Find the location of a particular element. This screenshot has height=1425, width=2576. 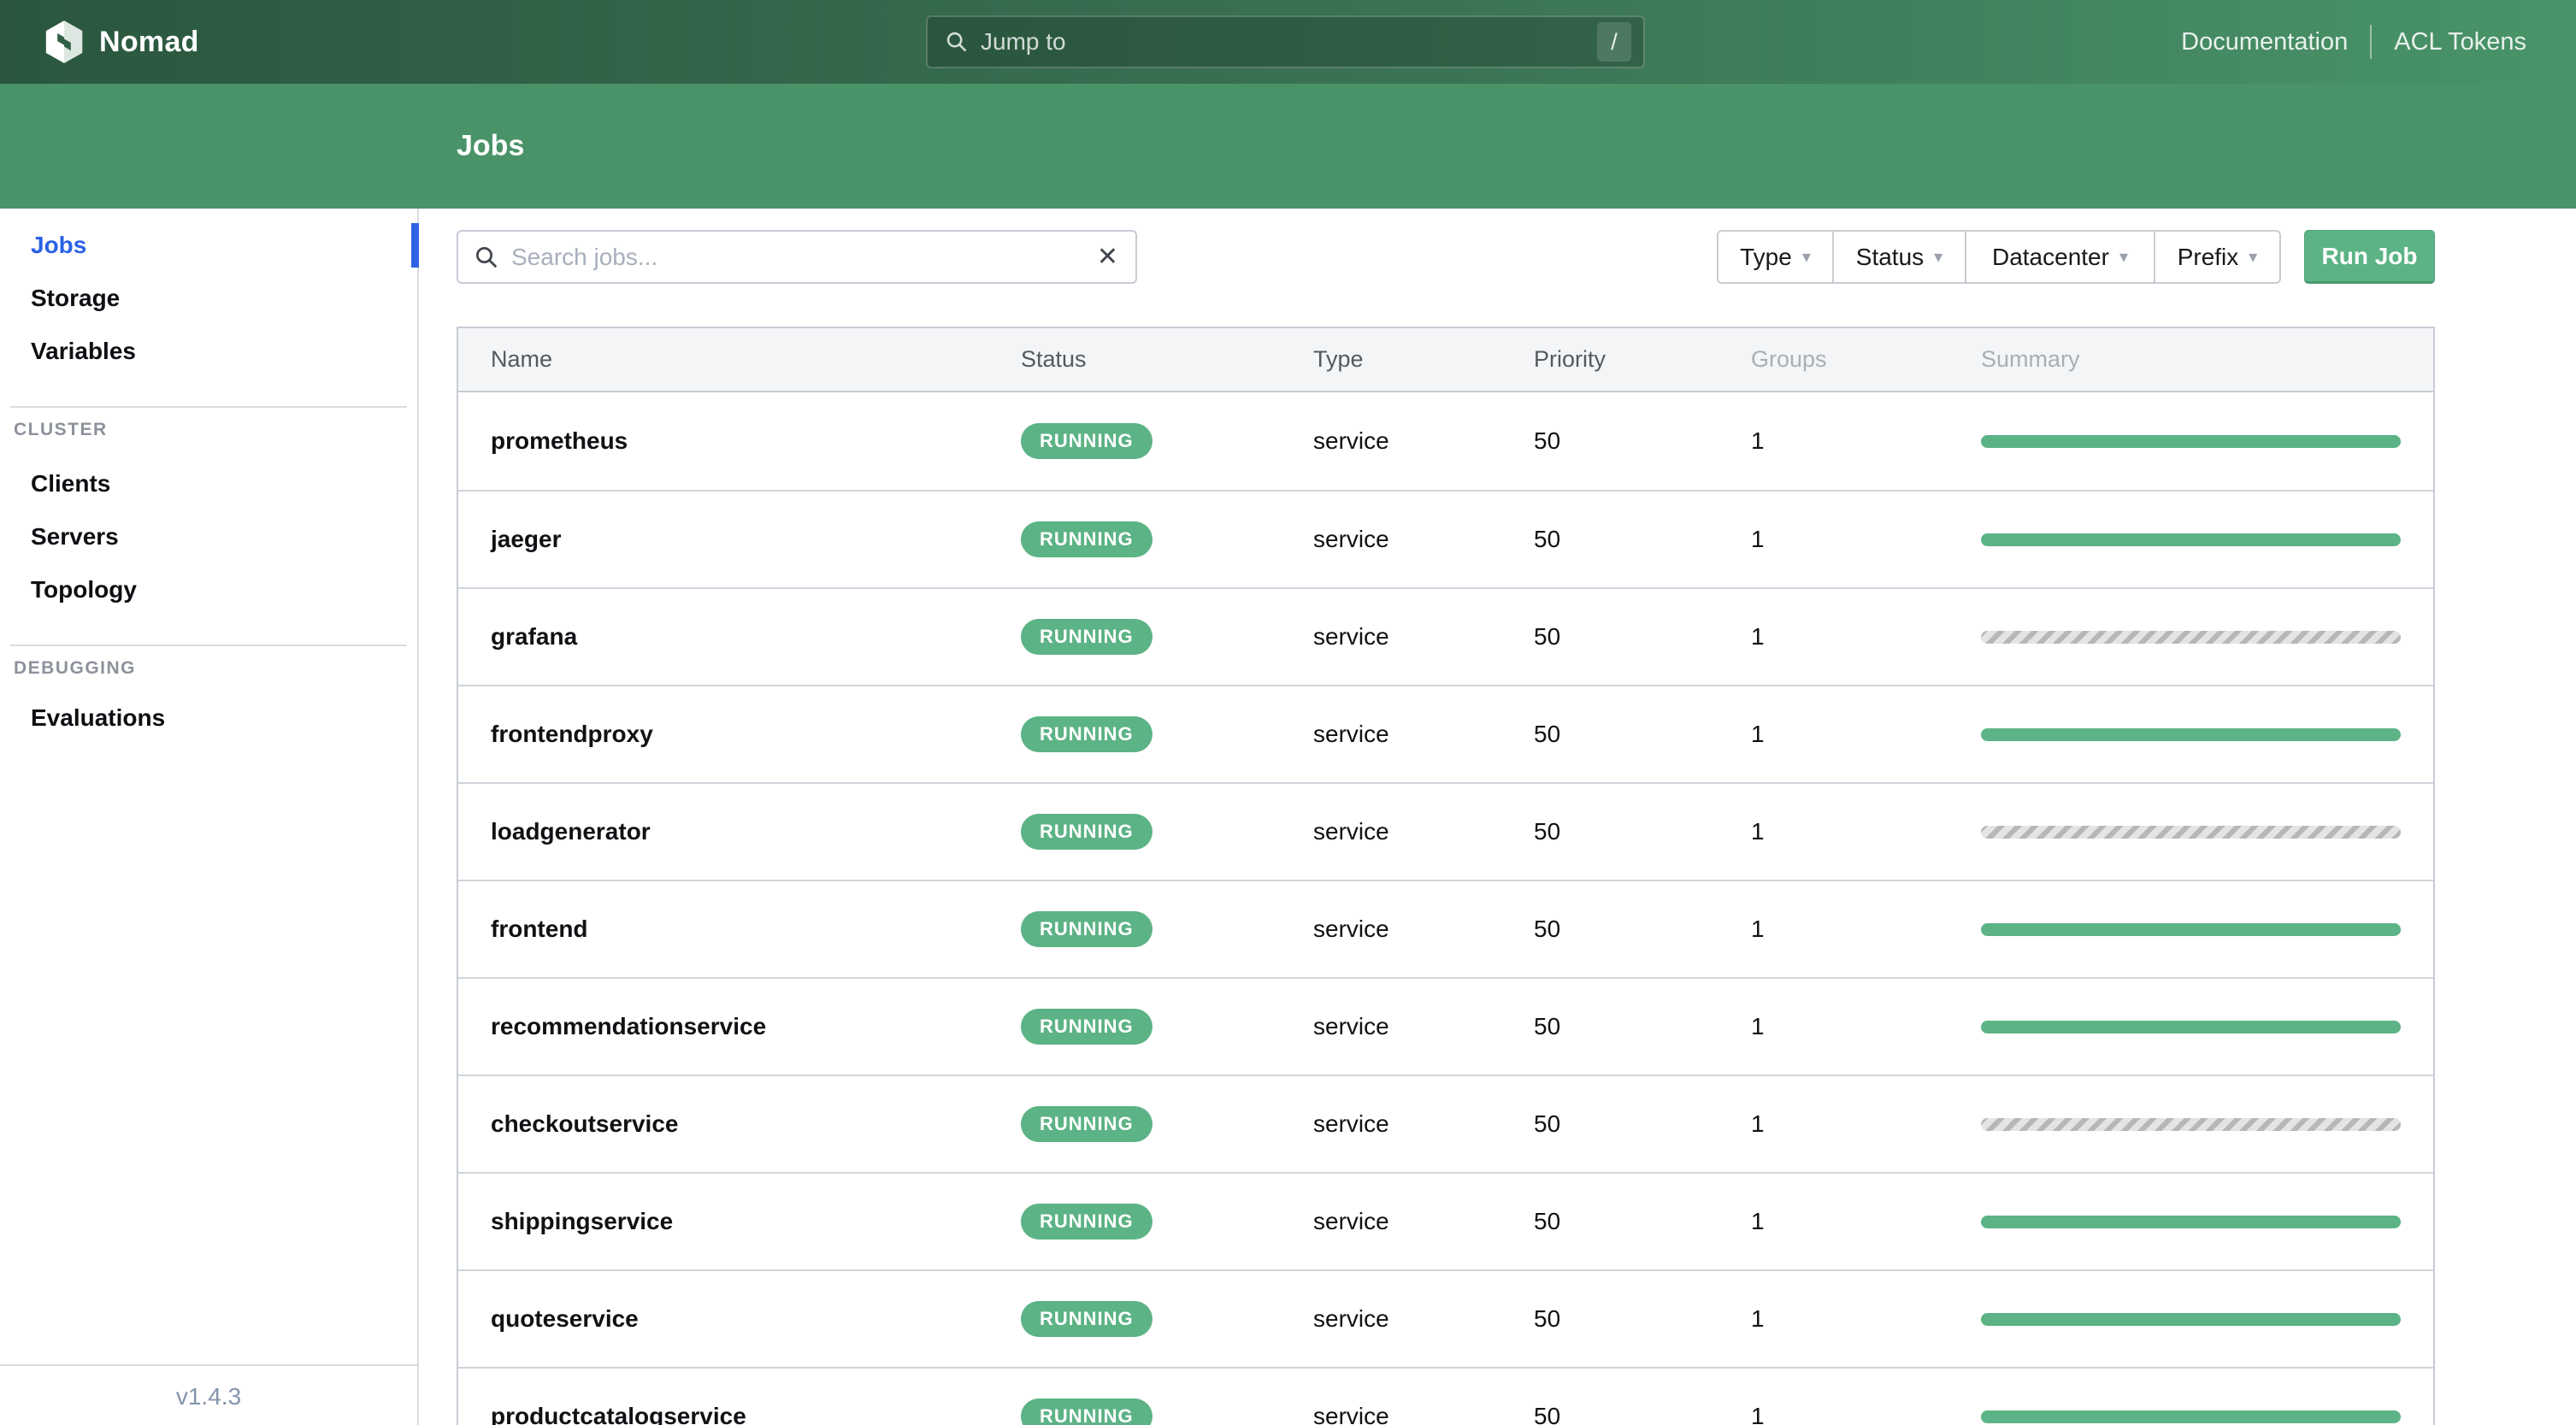

filter-type: Type ▾ is located at coordinates (1775, 257).